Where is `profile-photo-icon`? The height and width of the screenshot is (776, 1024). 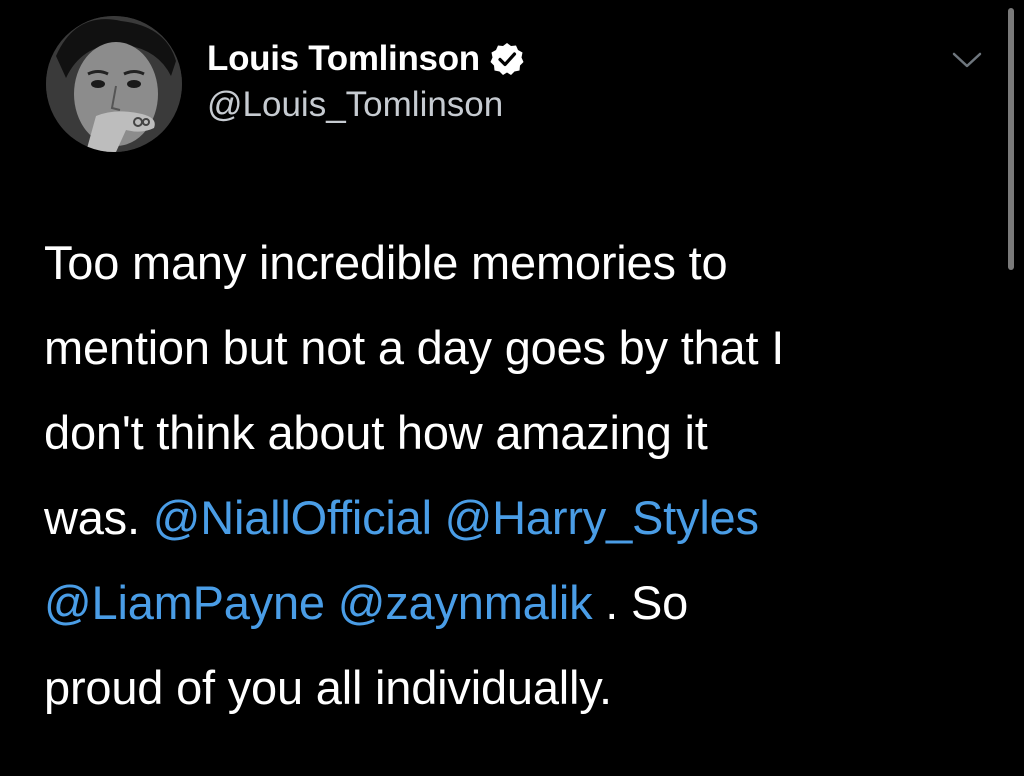
profile-photo-icon is located at coordinates (114, 84).